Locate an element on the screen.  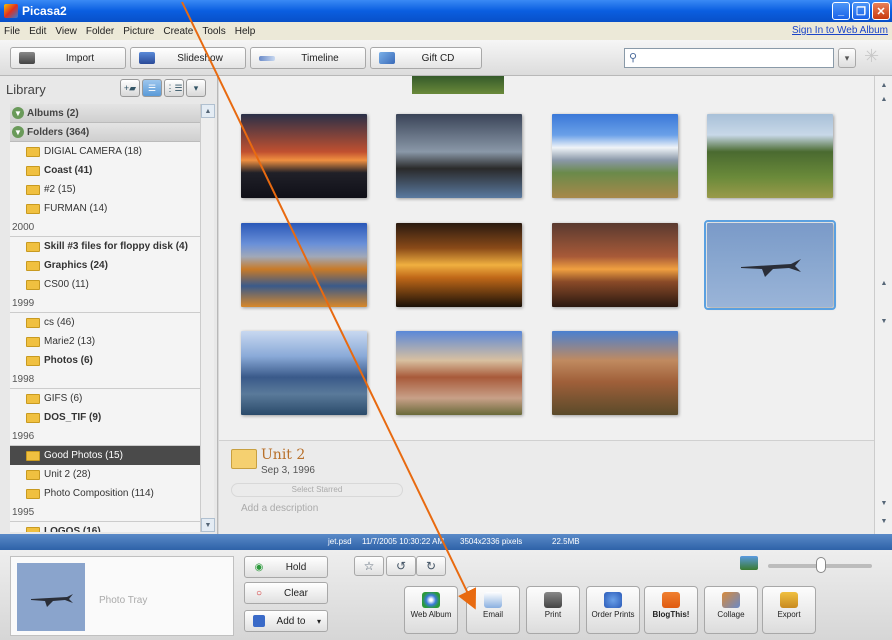
menu-edit: Edit is located at coordinates (37, 31).